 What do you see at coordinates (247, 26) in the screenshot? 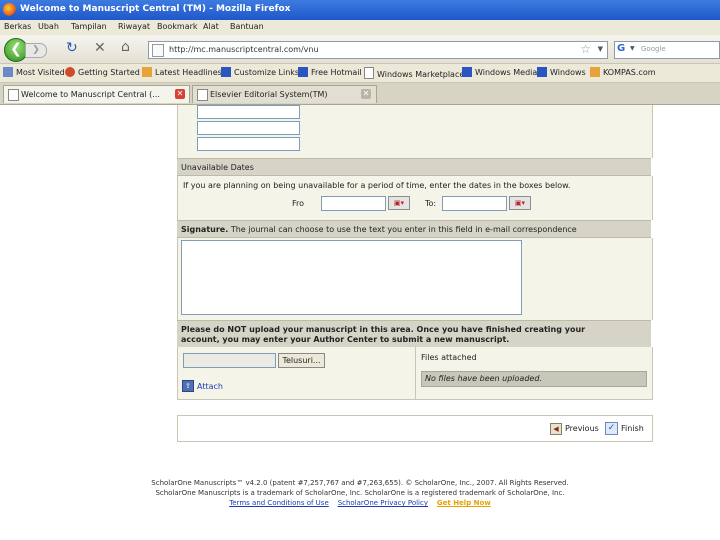
I see `menu-bantuan: Bantuan` at bounding box center [247, 26].